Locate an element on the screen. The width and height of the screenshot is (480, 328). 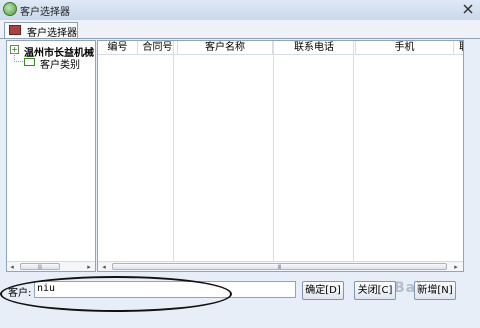
title-bar: 客户选择器 is located at coordinates (240, 10).